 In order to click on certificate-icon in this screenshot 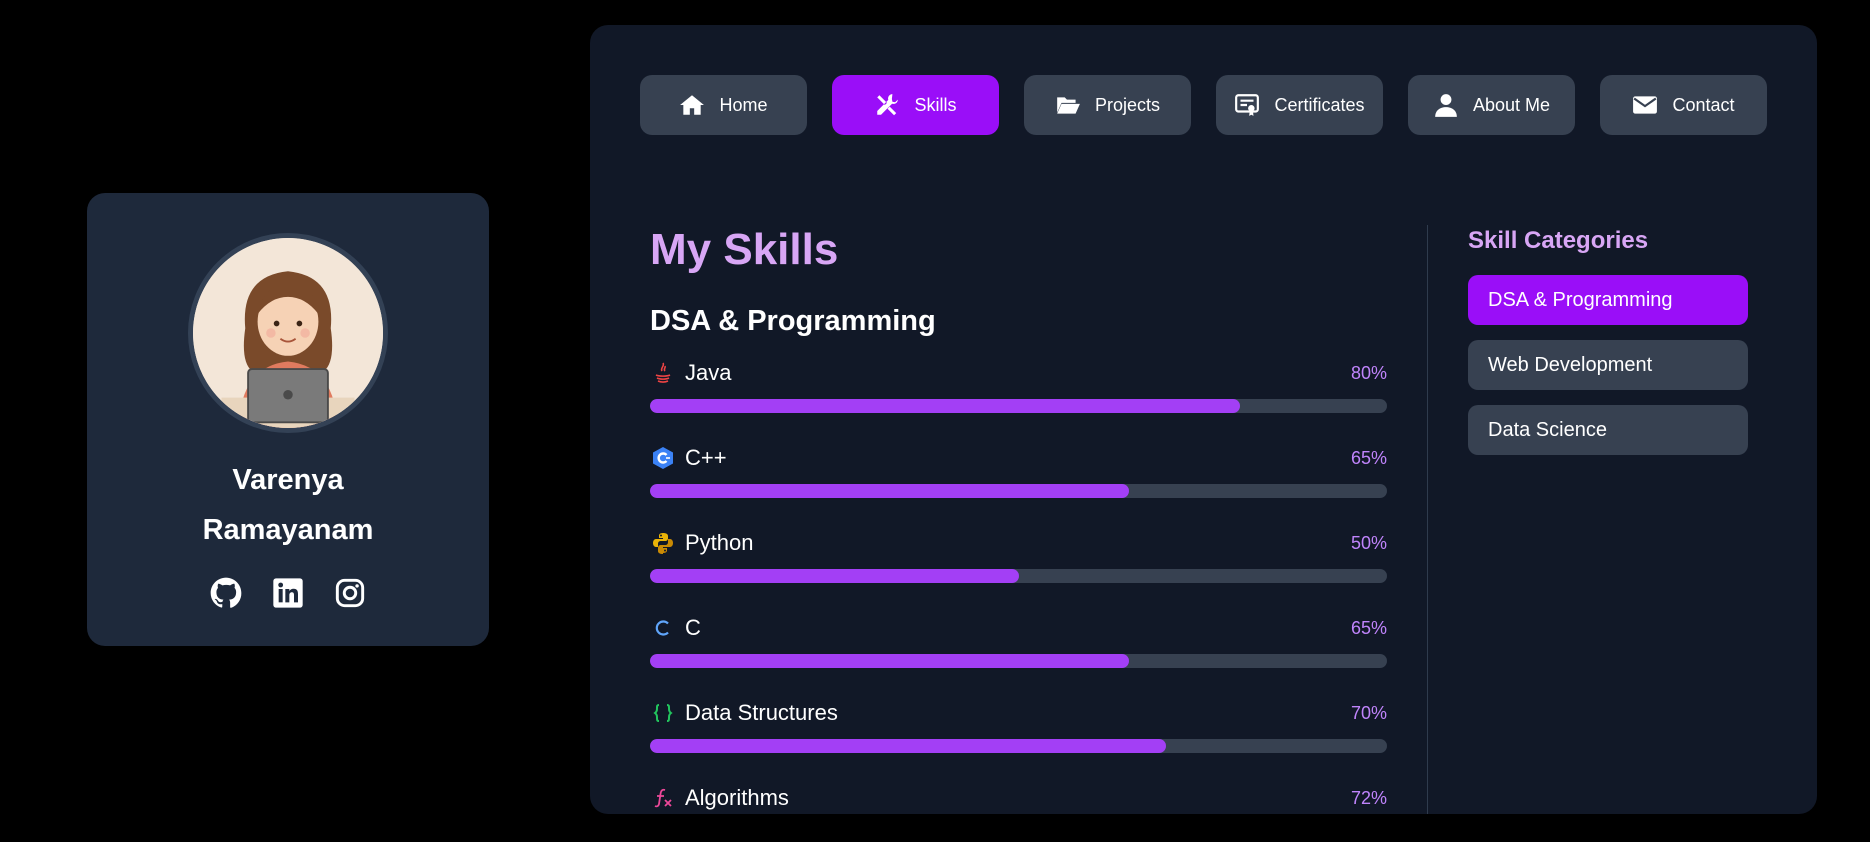, I will do `click(1247, 105)`.